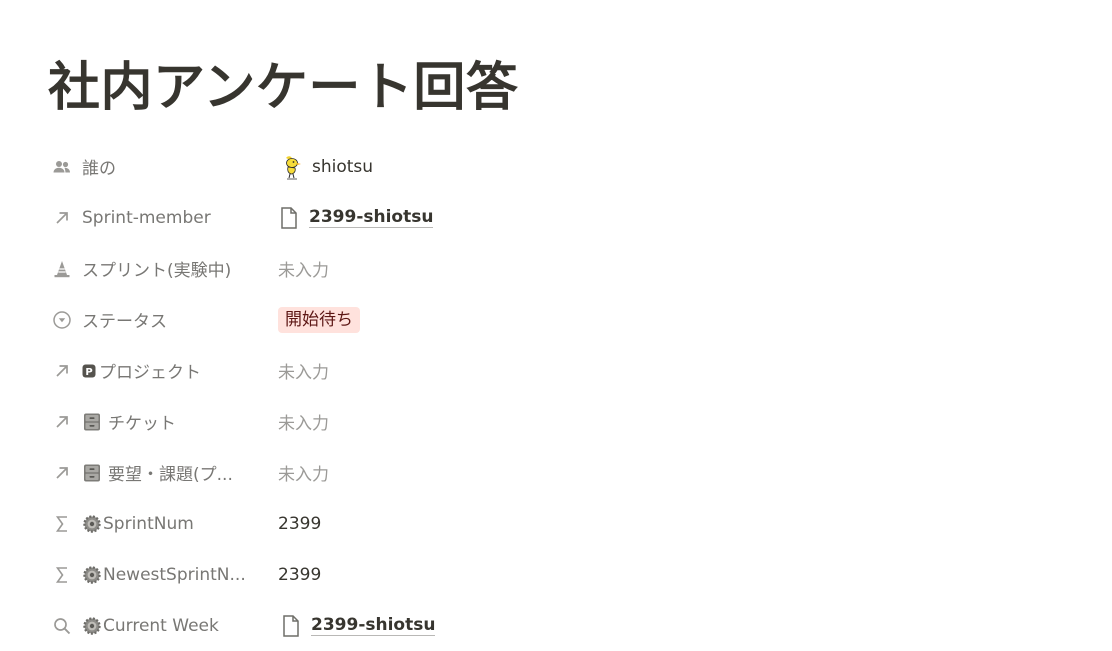  Describe the element at coordinates (448, 523) in the screenshot. I see `property-row-sprintnum: SprintNum 2399` at that location.